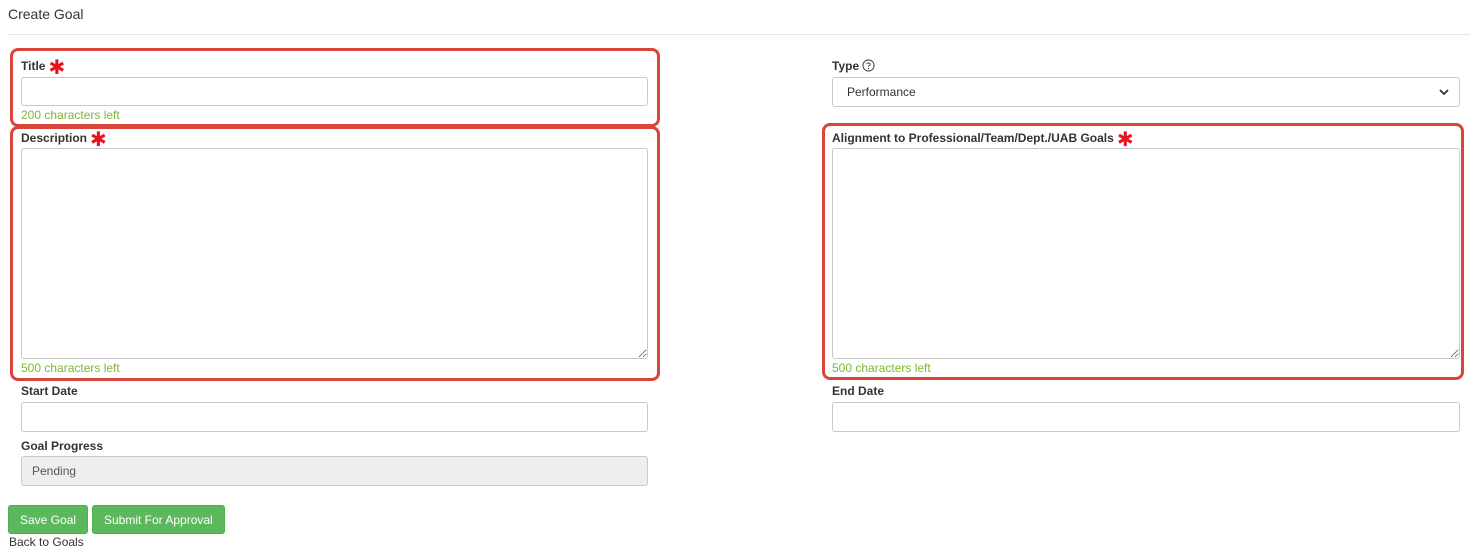  I want to click on type-label: Type, so click(853, 66).